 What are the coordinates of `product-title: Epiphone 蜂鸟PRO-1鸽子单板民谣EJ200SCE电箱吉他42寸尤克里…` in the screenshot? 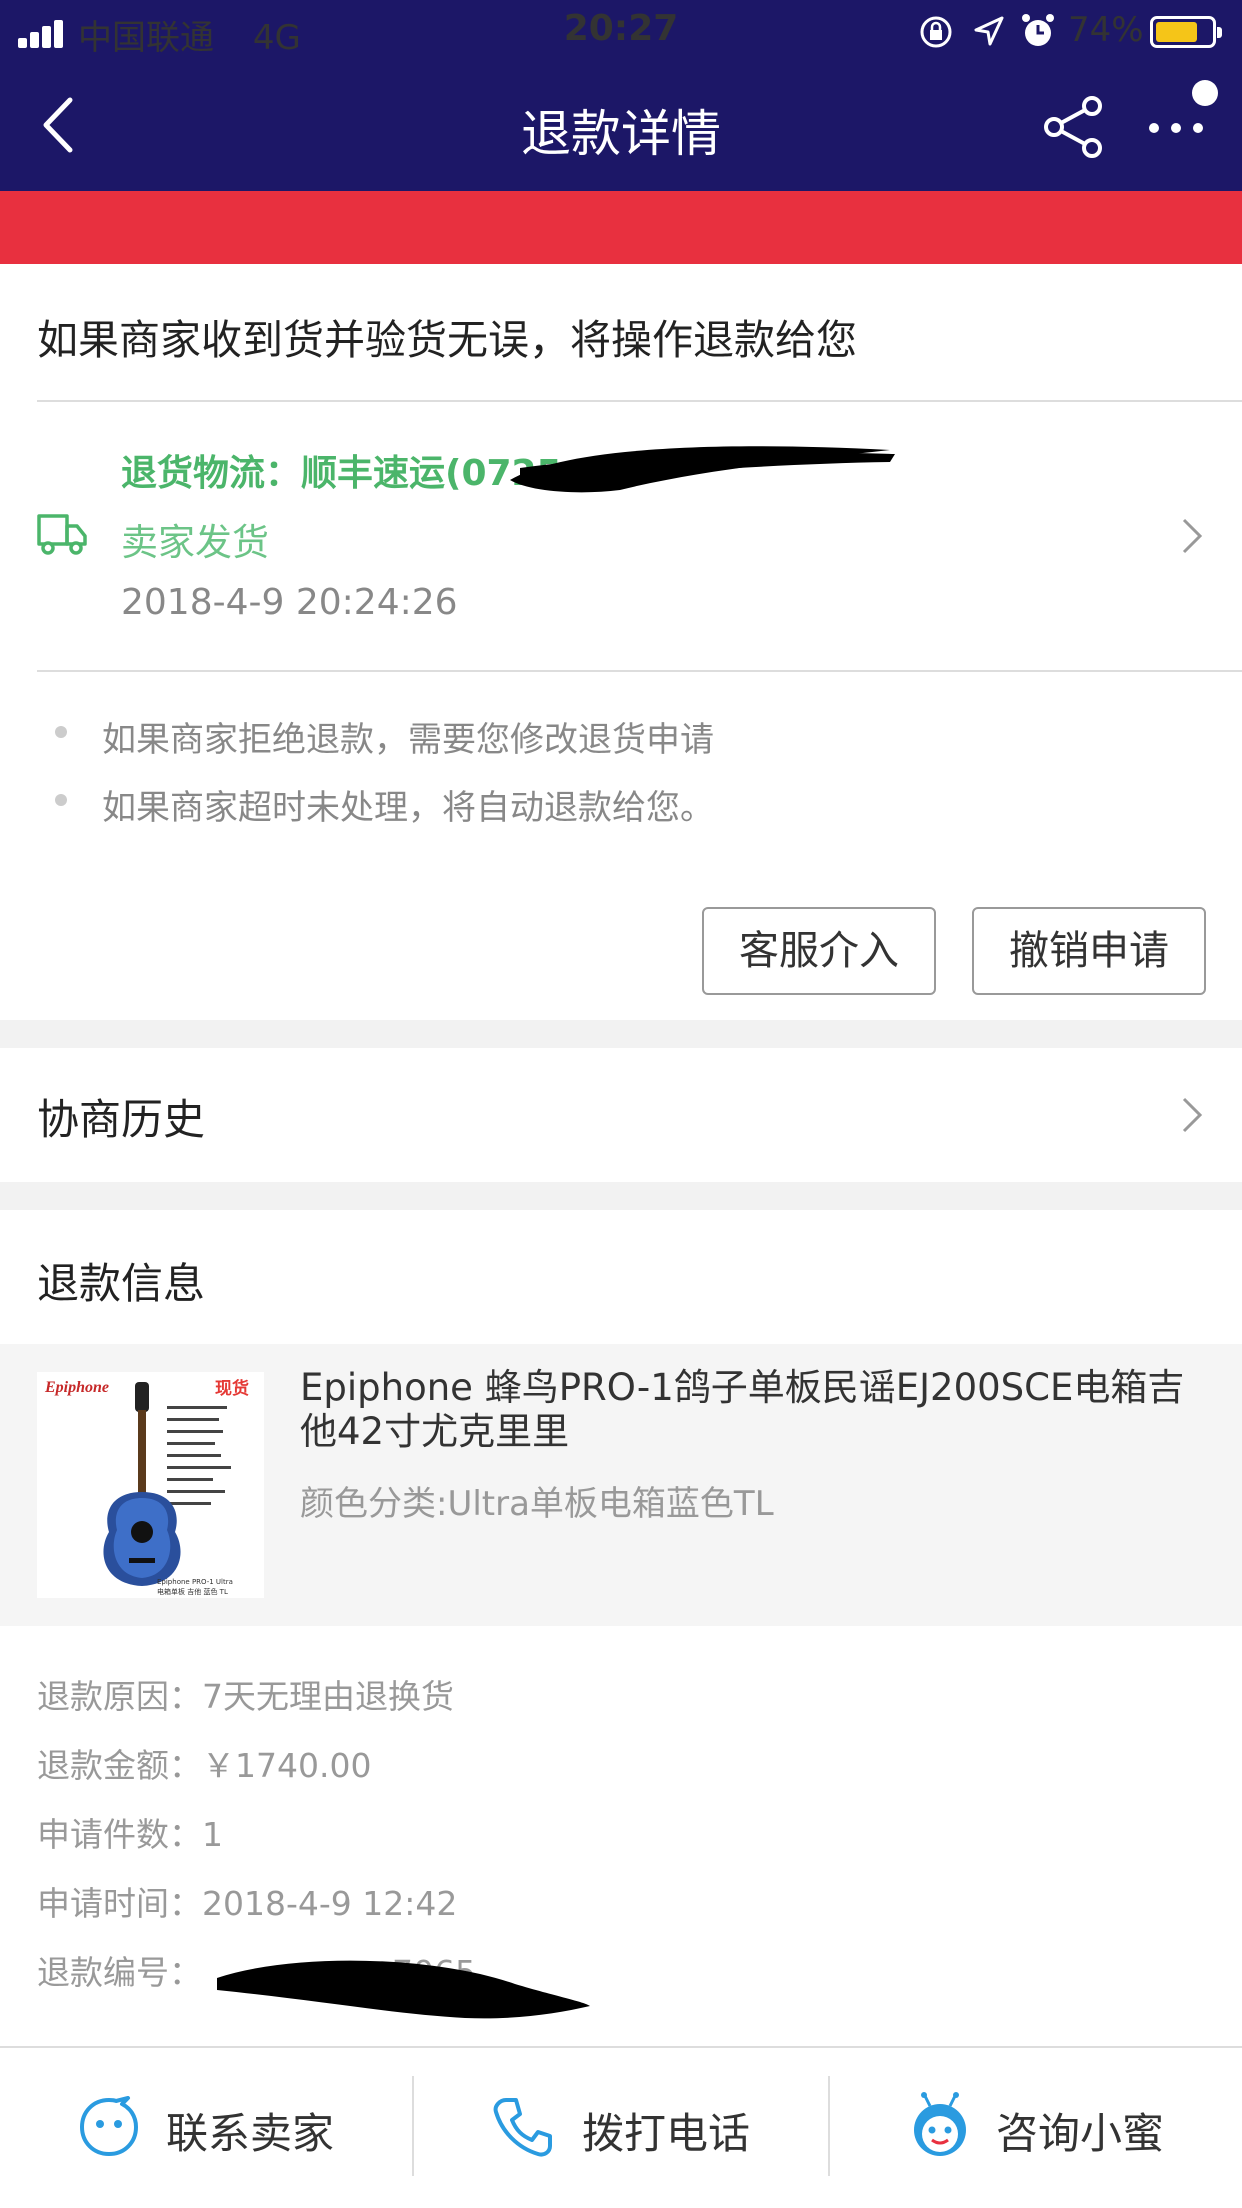 It's located at (750, 1410).